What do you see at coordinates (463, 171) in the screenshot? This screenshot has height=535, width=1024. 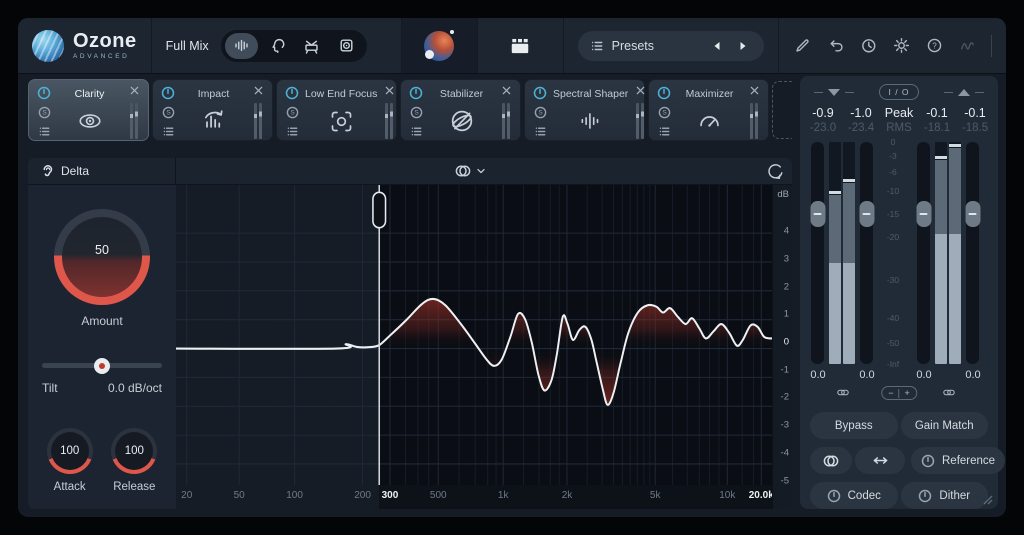 I see `stereo-circles-icon` at bounding box center [463, 171].